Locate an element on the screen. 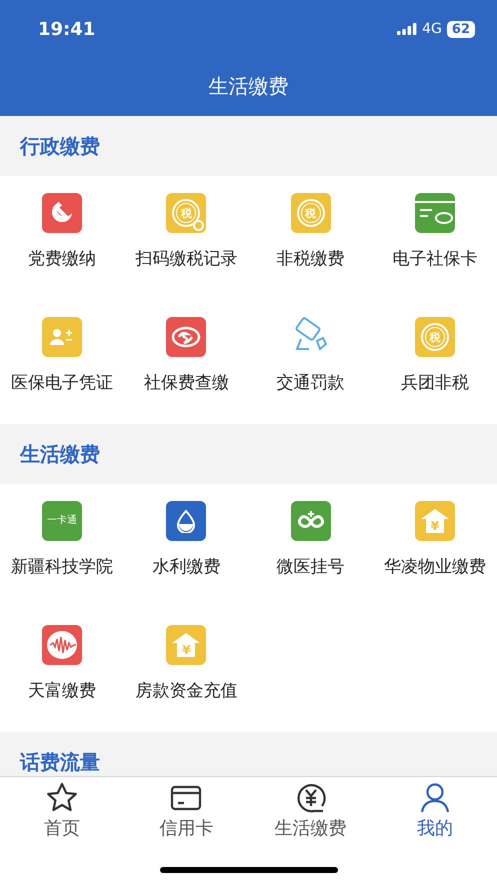 This screenshot has width=497, height=883. service-item: ¥ 房款资金充值 is located at coordinates (186, 670).